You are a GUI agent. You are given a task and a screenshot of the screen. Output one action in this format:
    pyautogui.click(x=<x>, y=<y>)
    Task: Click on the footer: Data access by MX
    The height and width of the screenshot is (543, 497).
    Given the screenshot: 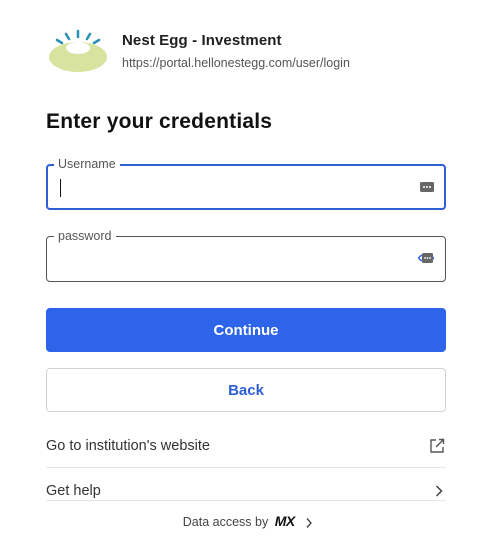 What is the action you would take?
    pyautogui.click(x=248, y=522)
    